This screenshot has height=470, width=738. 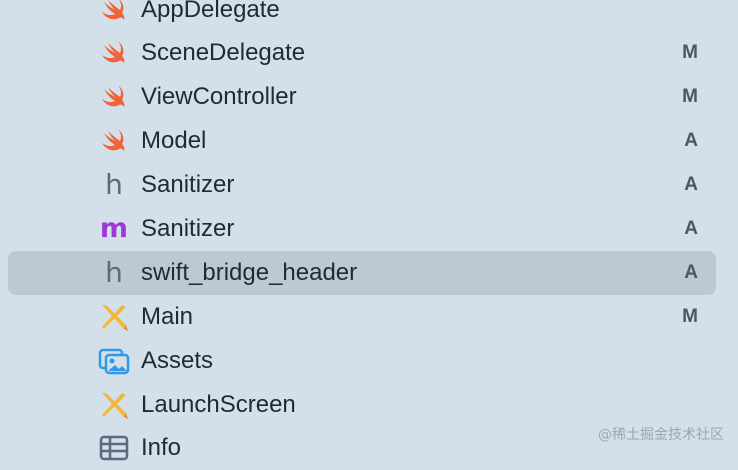 What do you see at coordinates (161, 447) in the screenshot?
I see `file-name: Info` at bounding box center [161, 447].